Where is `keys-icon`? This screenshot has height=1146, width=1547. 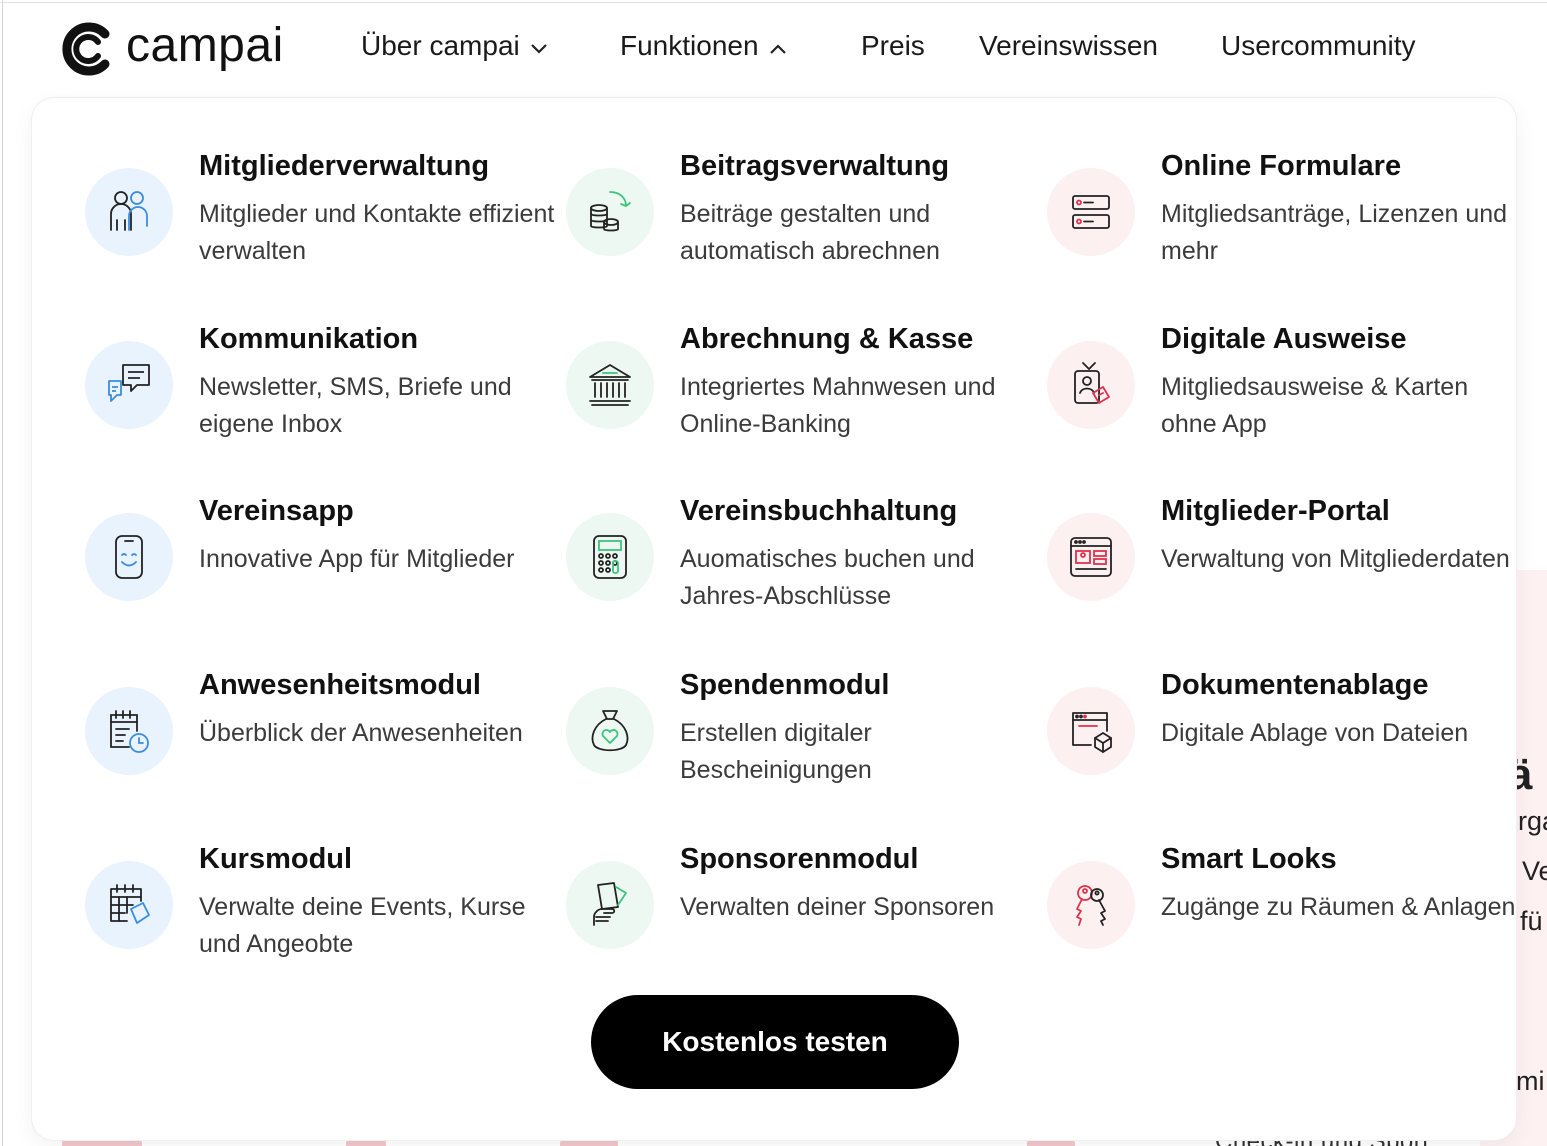 keys-icon is located at coordinates (1091, 905).